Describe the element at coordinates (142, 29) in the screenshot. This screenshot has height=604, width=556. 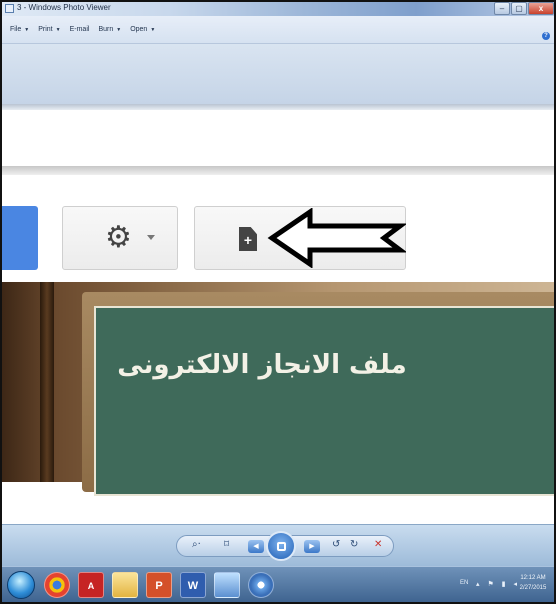
I see `menu-open: Open ▼` at that location.